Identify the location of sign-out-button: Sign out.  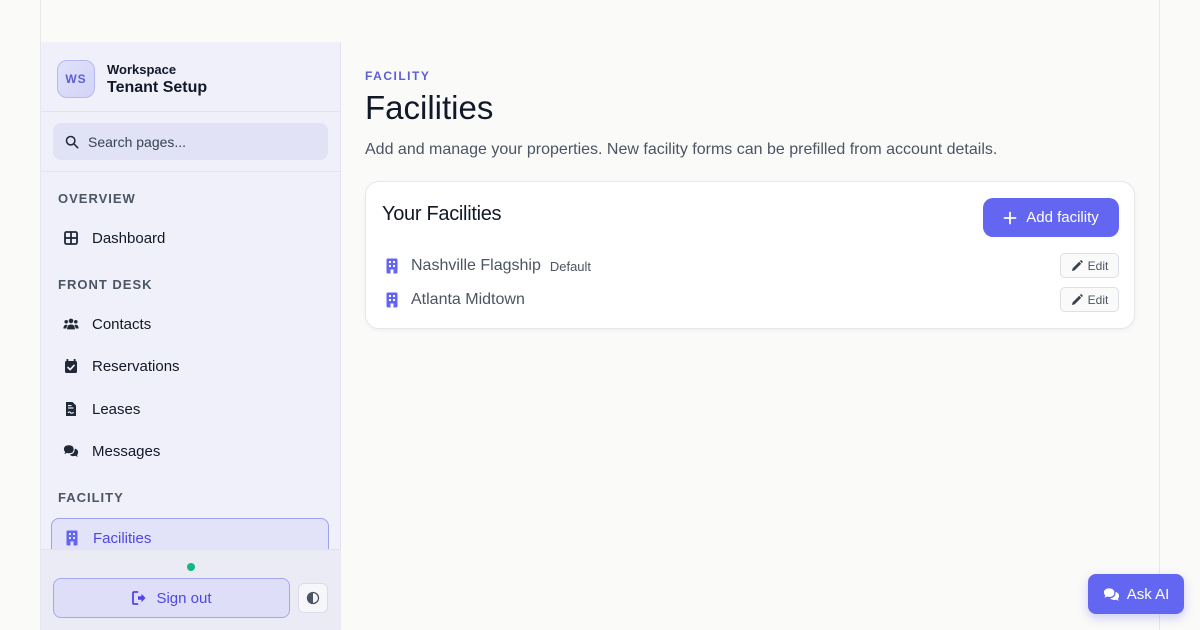
(171, 598).